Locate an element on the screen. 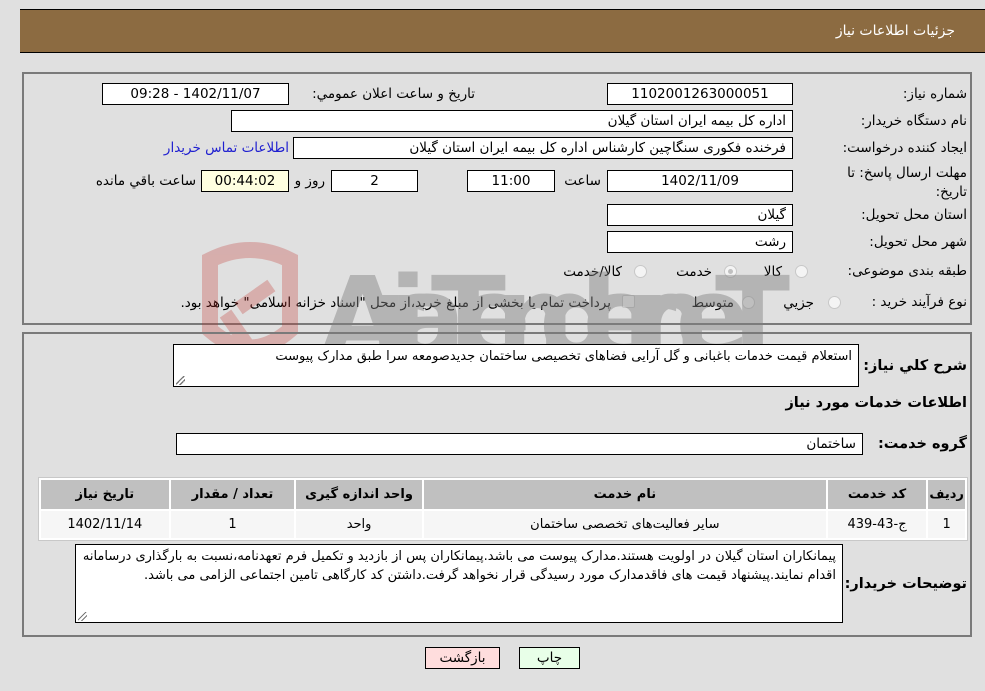 This screenshot has width=985, height=691. deadline-label: مهلت ارسال پاسخ: تا تاریخ: is located at coordinates (907, 182).